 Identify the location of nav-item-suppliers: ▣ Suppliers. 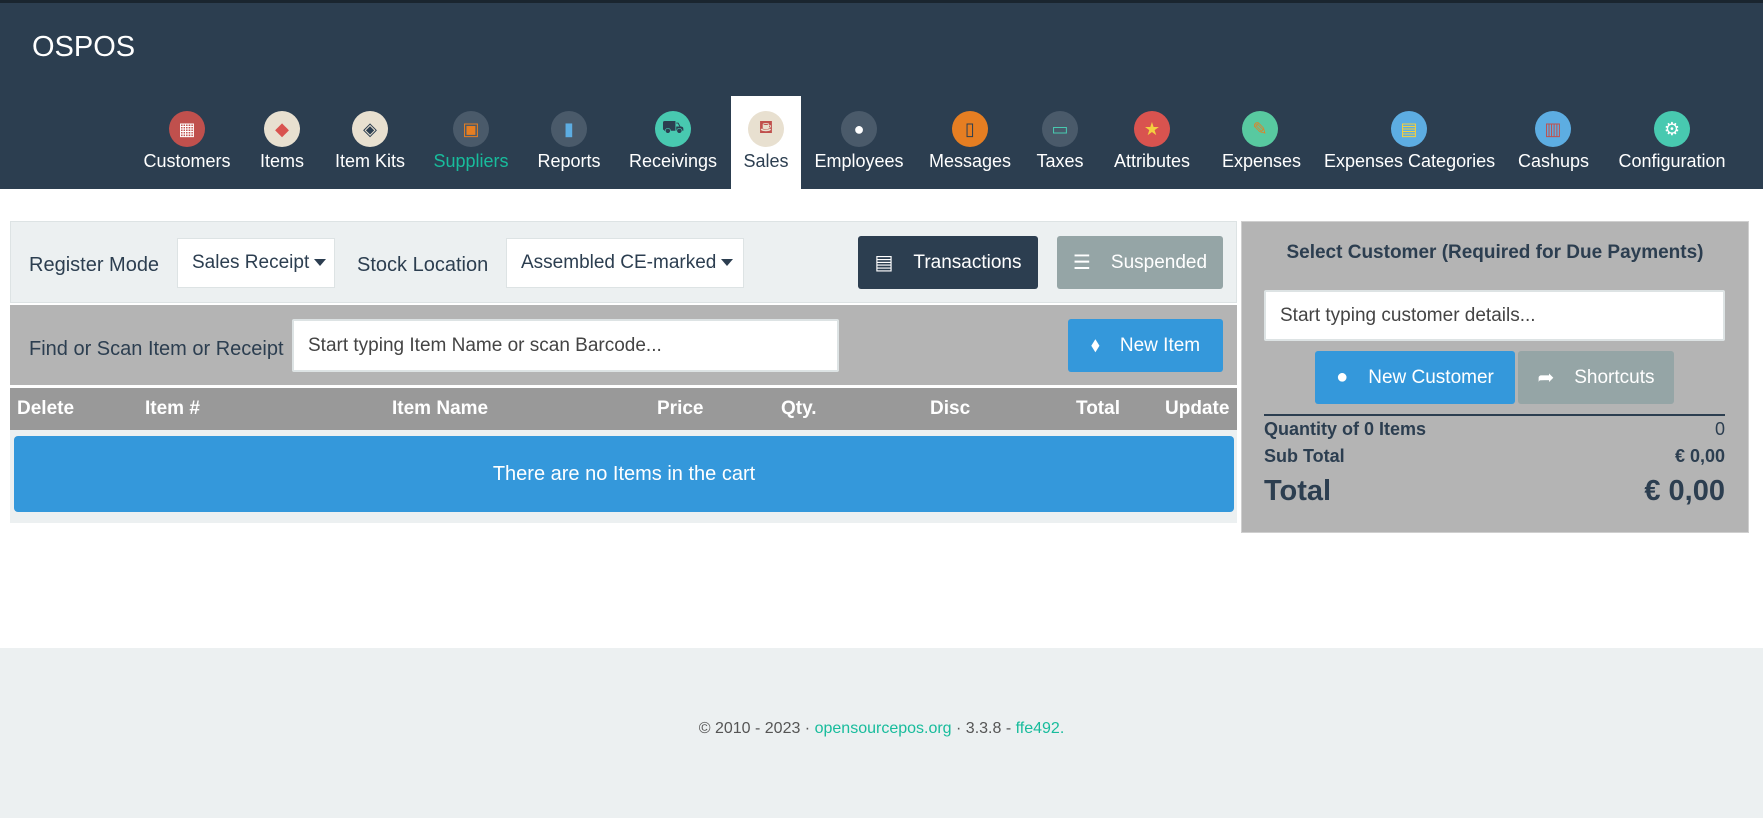
(471, 144).